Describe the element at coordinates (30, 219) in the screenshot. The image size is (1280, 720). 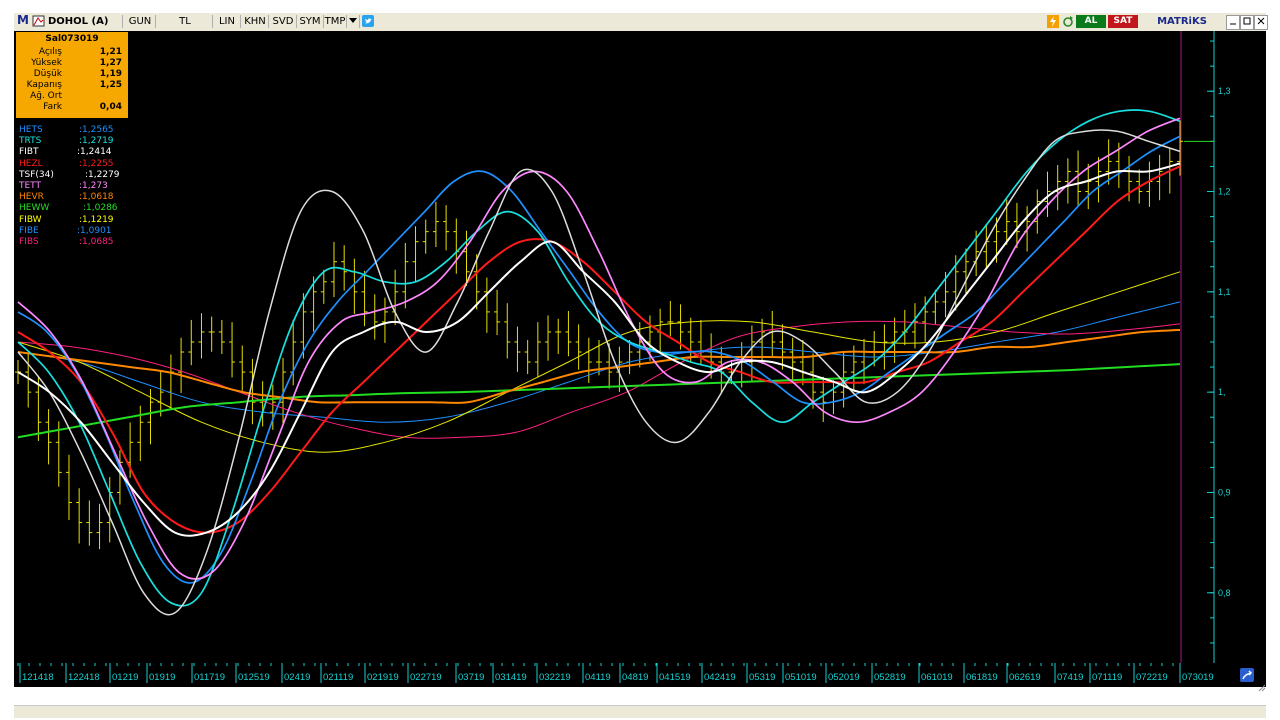
I see `legend-name: FIBW` at that location.